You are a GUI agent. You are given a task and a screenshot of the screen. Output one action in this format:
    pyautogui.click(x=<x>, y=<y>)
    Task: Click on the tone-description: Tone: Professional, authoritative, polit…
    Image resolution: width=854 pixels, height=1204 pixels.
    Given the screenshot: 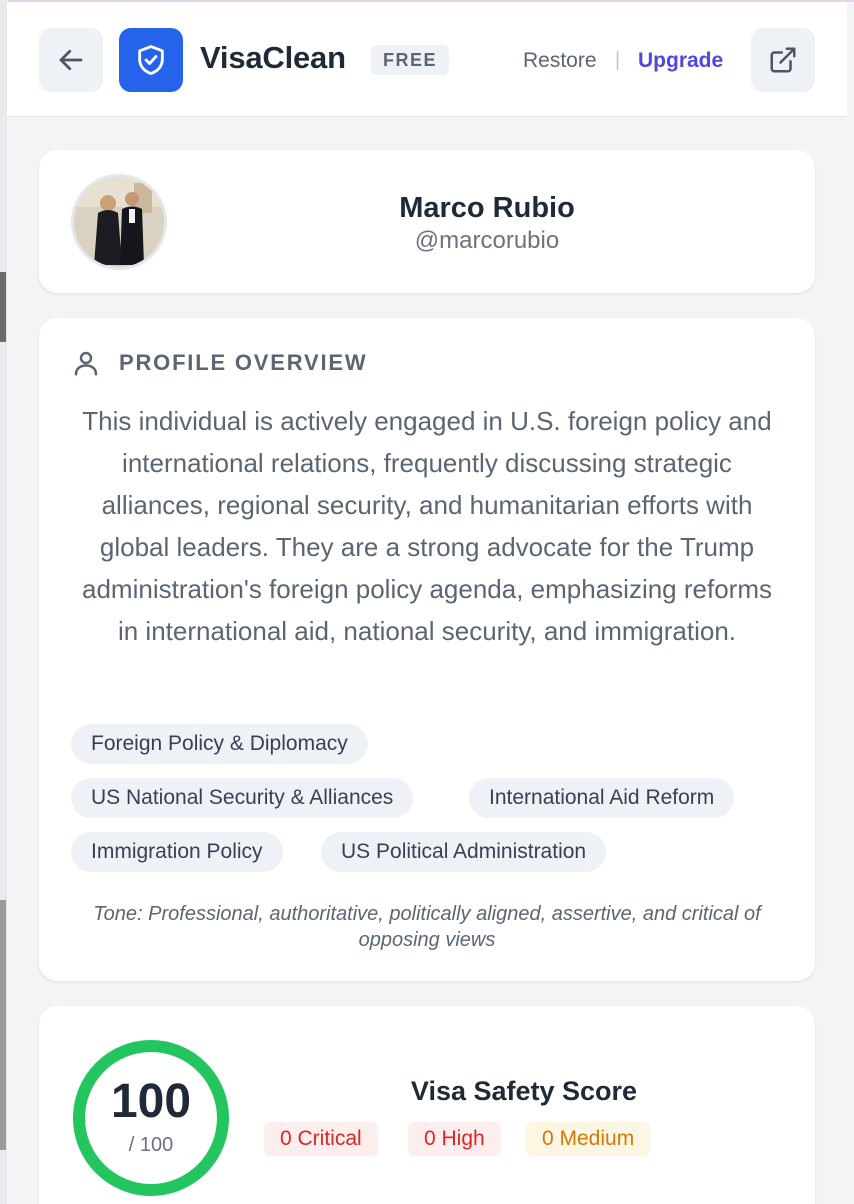 What is the action you would take?
    pyautogui.click(x=427, y=927)
    